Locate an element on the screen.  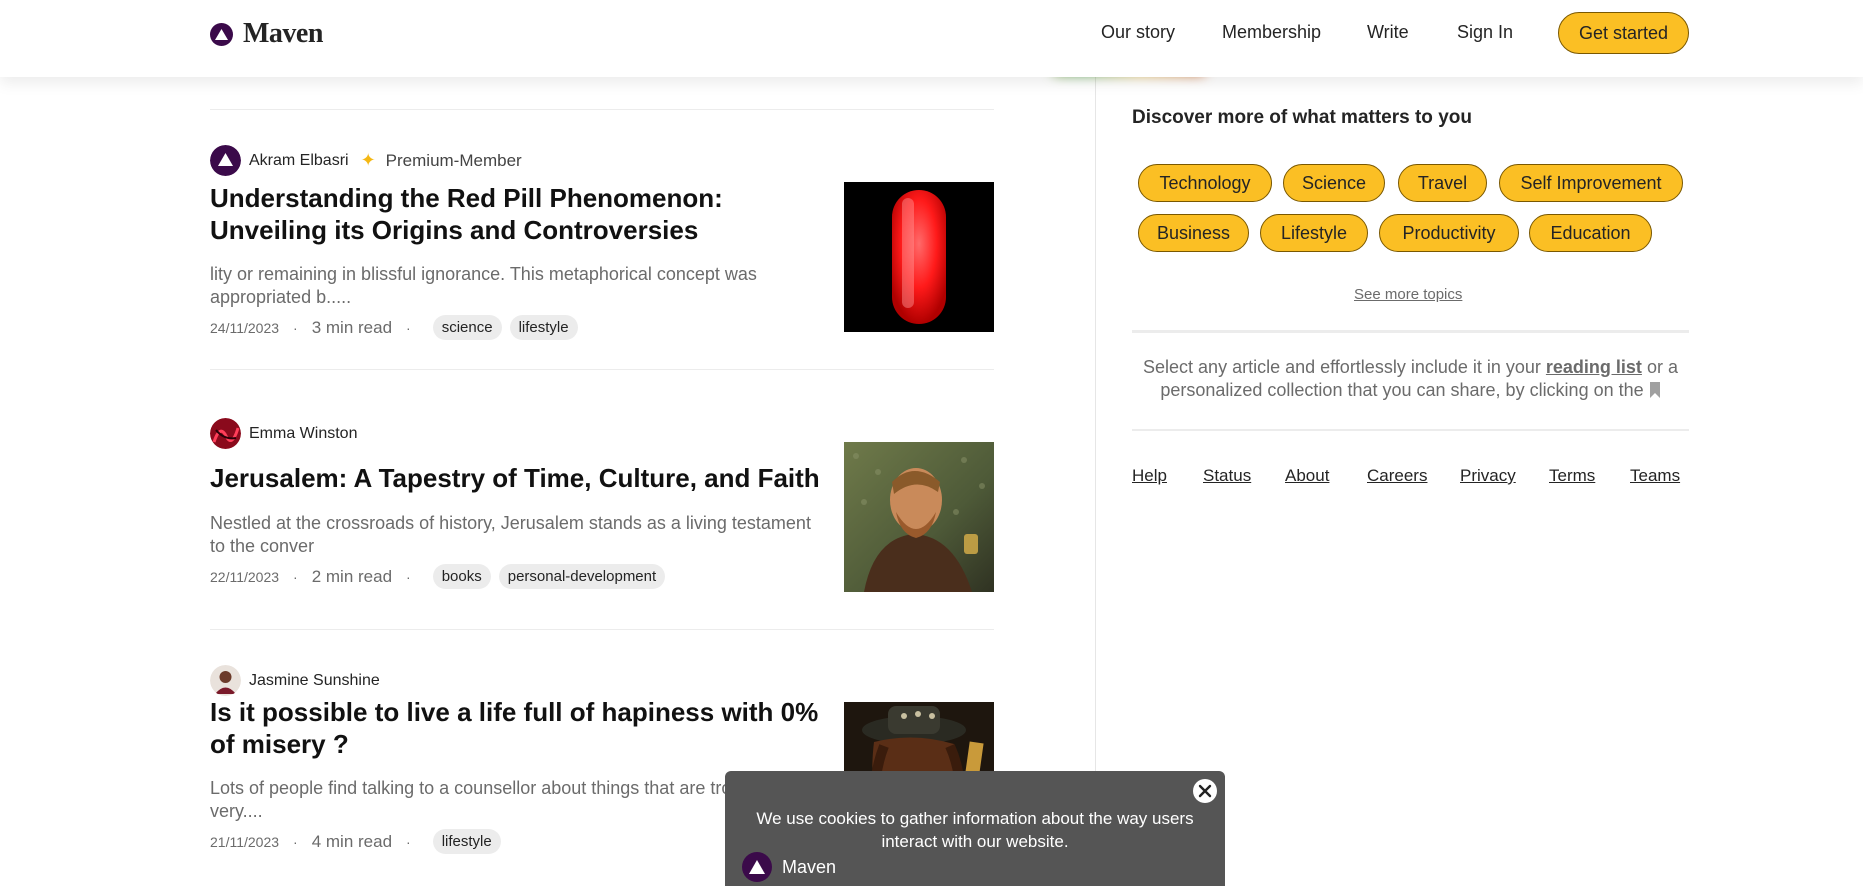
post-author: Emma Winston is located at coordinates (283, 433).